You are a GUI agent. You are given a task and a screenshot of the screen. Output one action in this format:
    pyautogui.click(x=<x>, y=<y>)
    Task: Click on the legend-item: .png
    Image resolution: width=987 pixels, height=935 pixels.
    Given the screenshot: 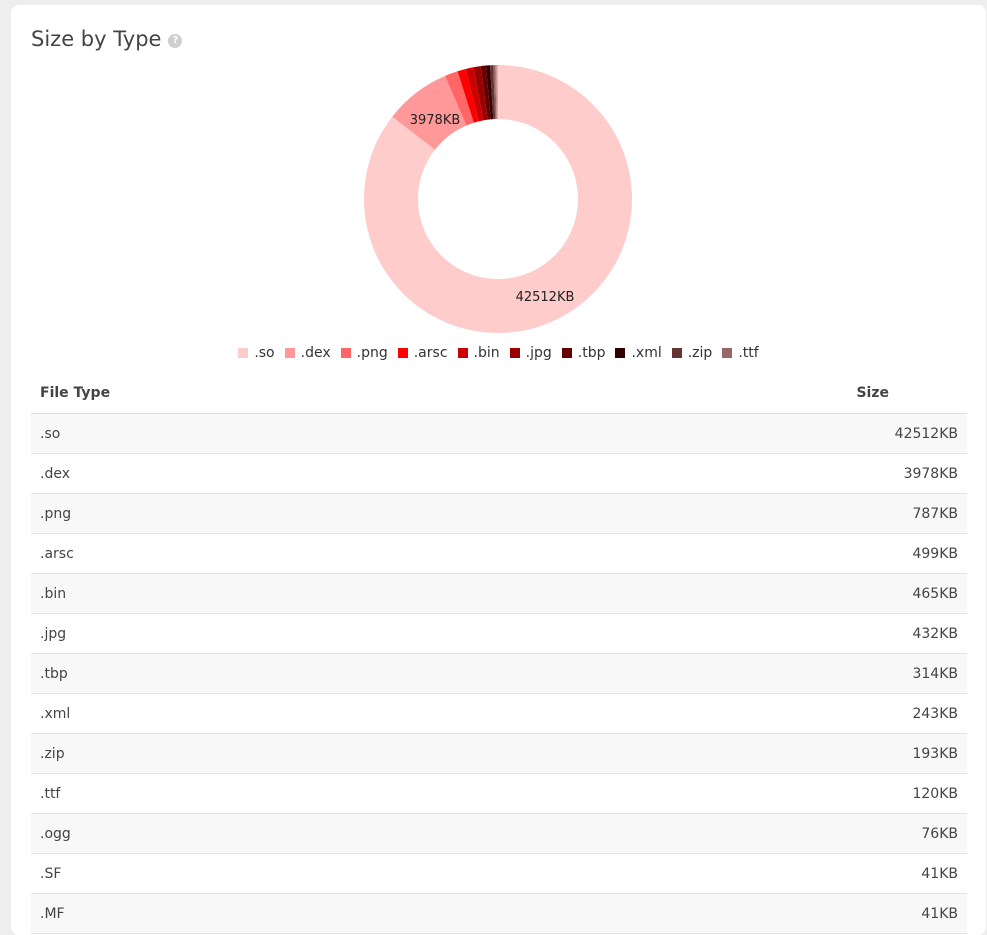 What is the action you would take?
    pyautogui.click(x=364, y=353)
    